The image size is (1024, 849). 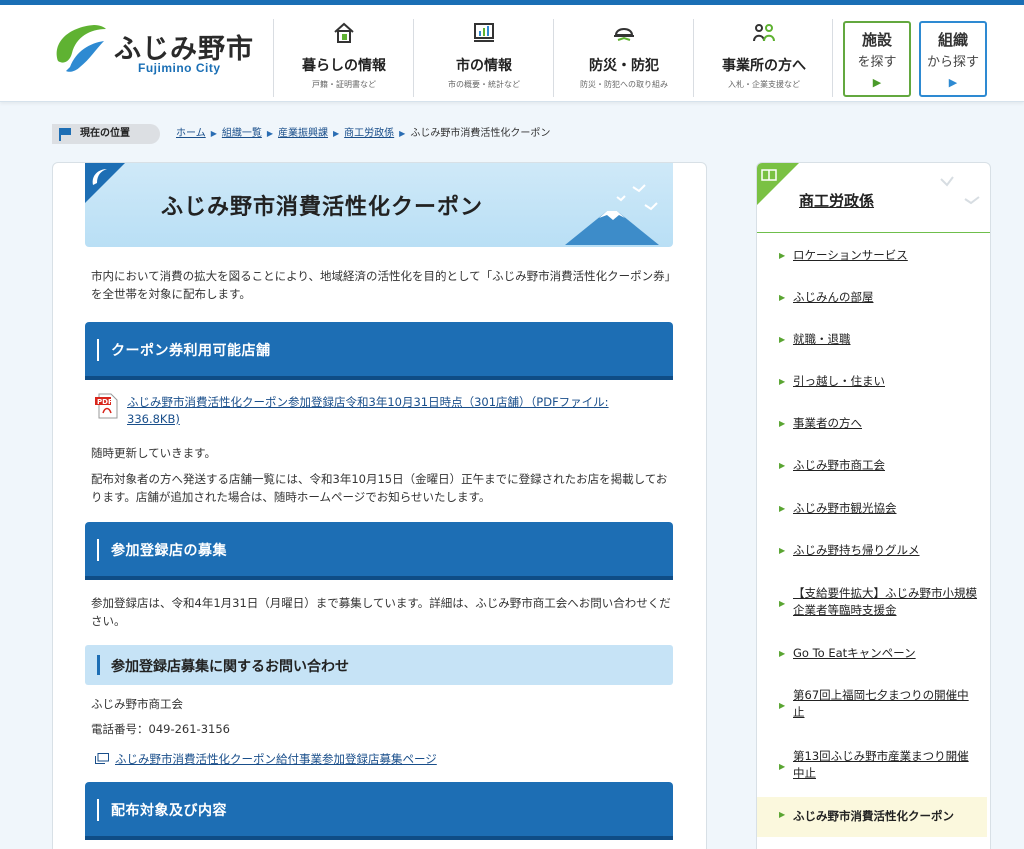 I want to click on sidebar-item-label: ふじみ野持ち帰りグルメ, so click(x=886, y=550).